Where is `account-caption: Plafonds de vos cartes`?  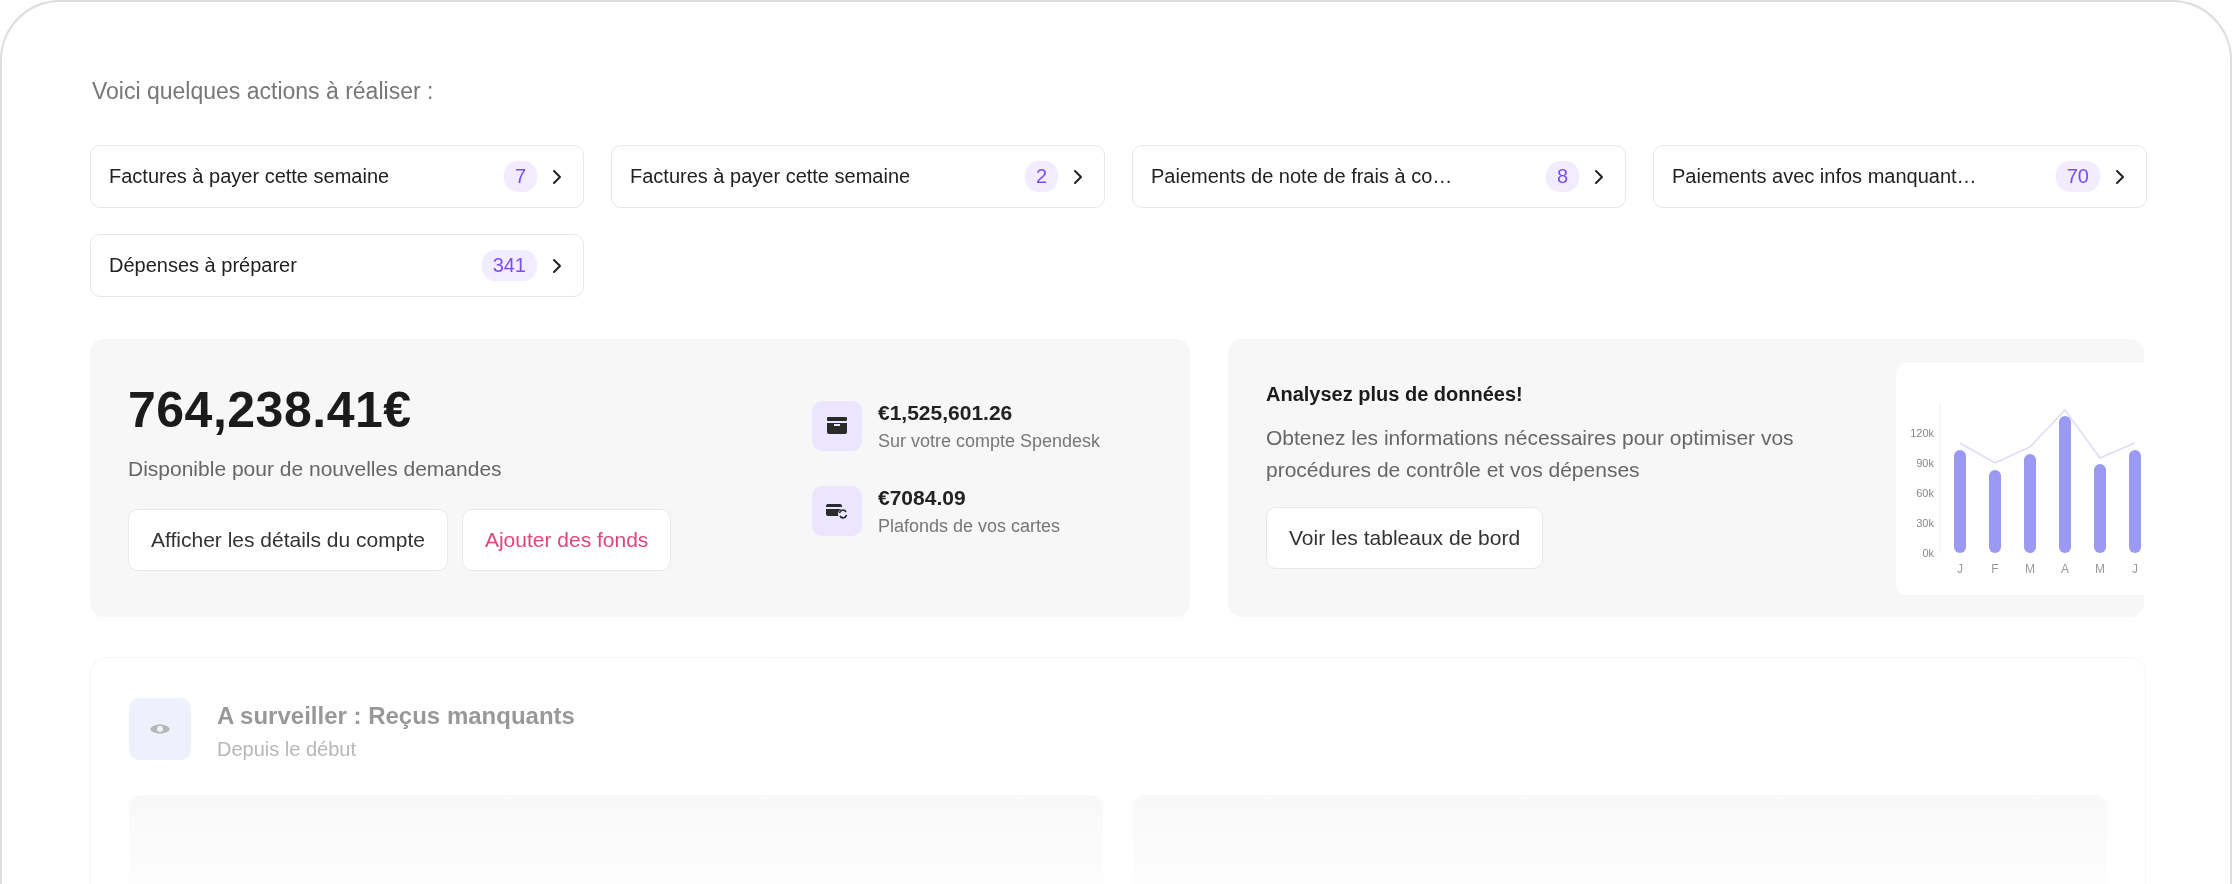
account-caption: Plafonds de vos cartes is located at coordinates (969, 526).